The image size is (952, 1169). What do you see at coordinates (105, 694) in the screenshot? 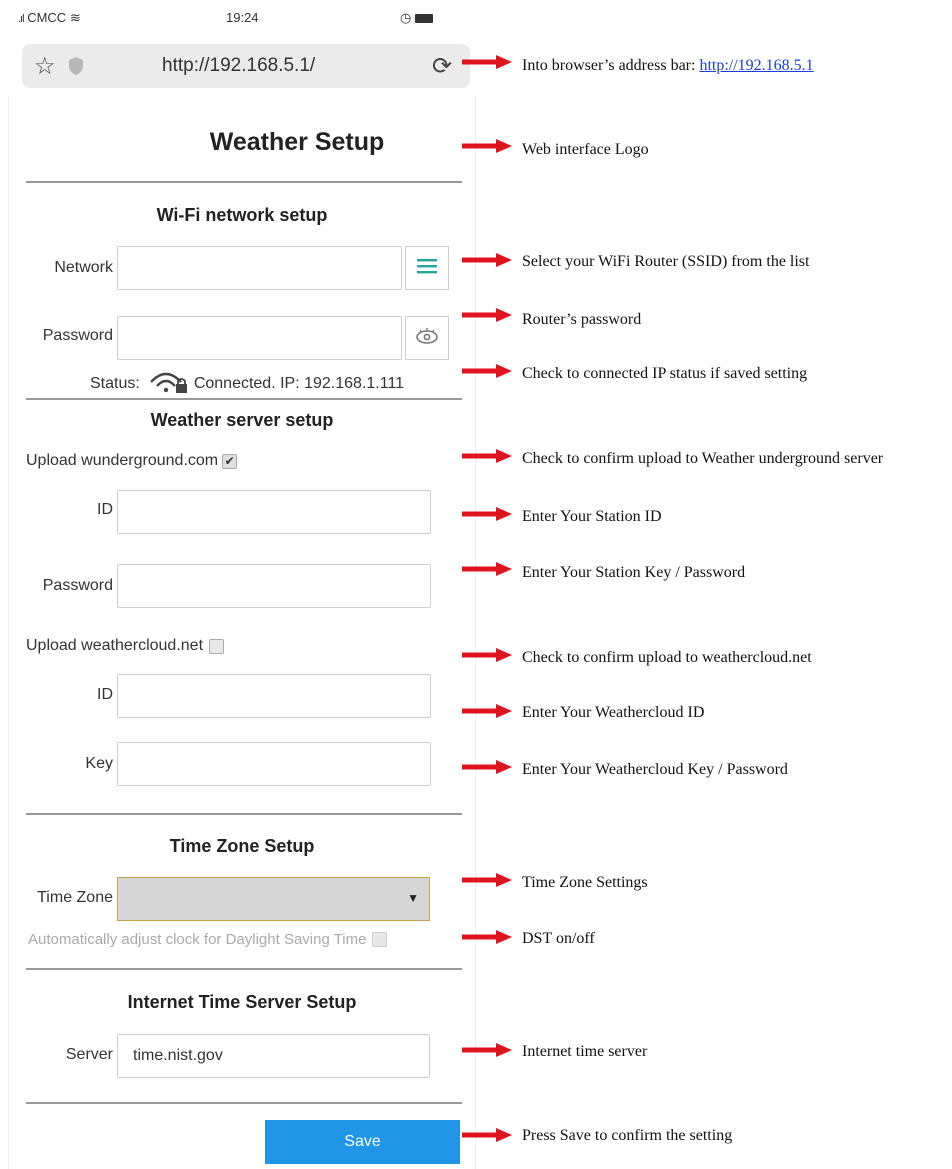
I see `wc-id-label: ID` at bounding box center [105, 694].